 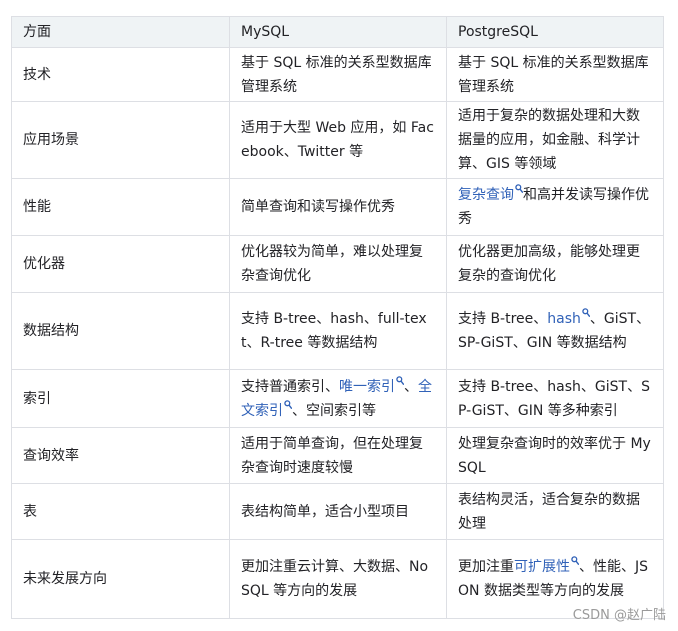 I want to click on mysql-cell: 表结构简单，适合小型项目, so click(x=338, y=511).